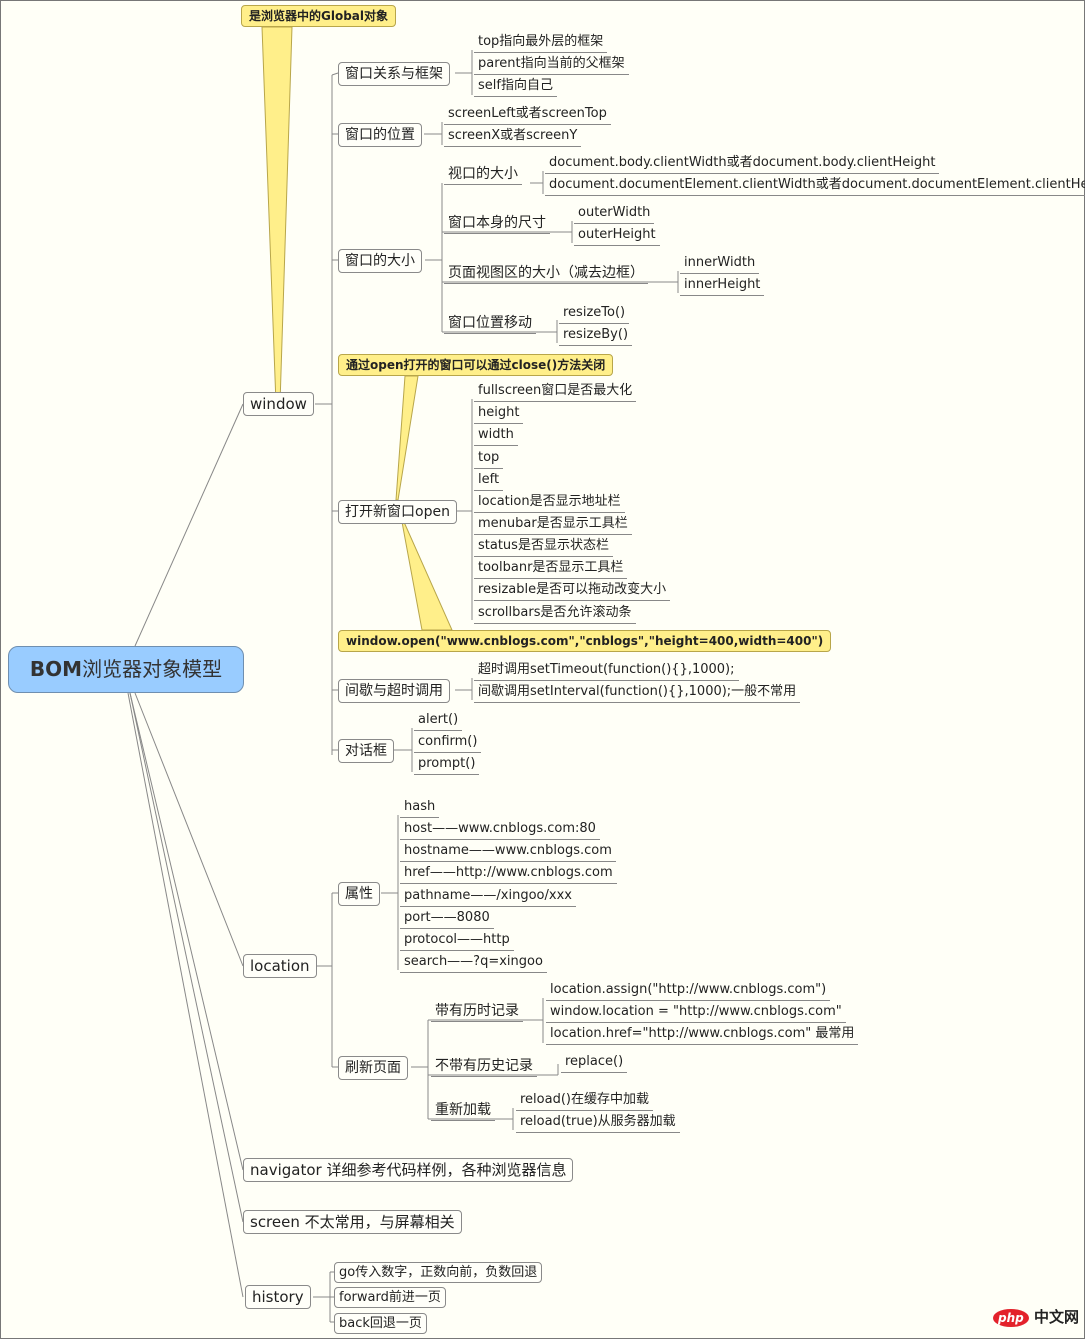 The height and width of the screenshot is (1339, 1085). What do you see at coordinates (614, 214) in the screenshot?
I see `outer-item: outerWidth` at bounding box center [614, 214].